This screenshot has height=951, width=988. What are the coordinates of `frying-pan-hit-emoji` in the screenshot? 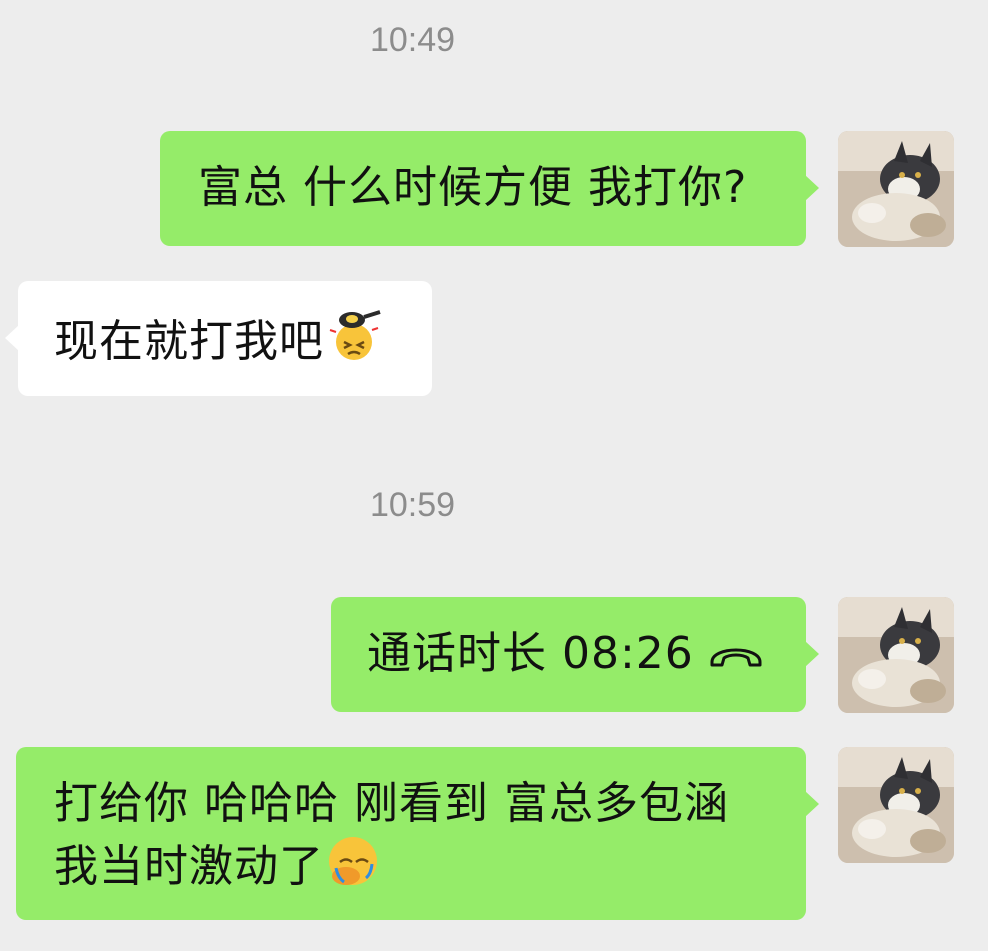 It's located at (354, 344).